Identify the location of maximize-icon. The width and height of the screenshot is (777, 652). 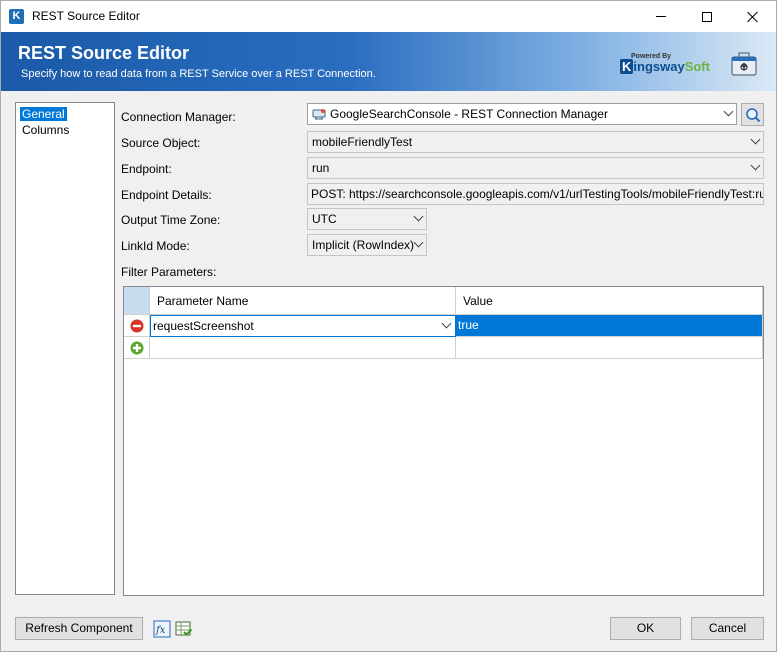
(707, 16).